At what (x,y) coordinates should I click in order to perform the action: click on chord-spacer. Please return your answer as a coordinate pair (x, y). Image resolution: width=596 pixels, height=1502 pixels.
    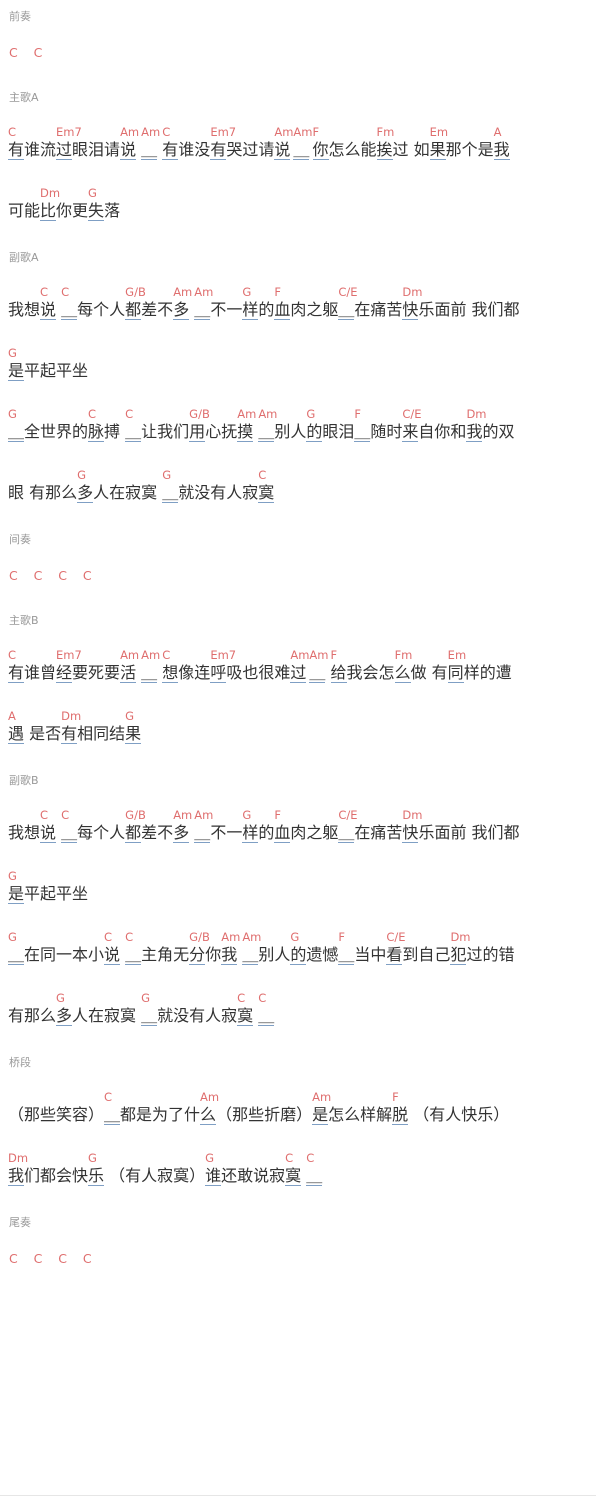
    Looking at the image, I should click on (24, 815).